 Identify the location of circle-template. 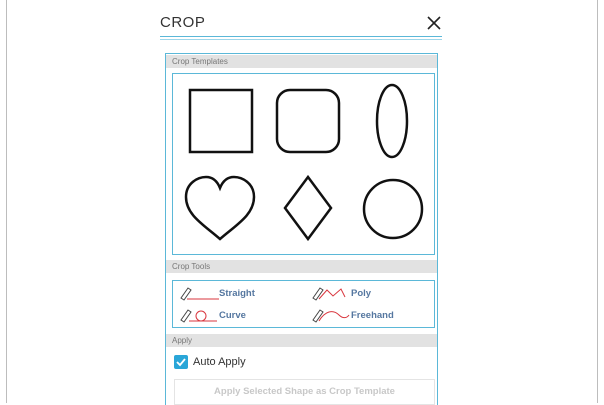
(393, 209).